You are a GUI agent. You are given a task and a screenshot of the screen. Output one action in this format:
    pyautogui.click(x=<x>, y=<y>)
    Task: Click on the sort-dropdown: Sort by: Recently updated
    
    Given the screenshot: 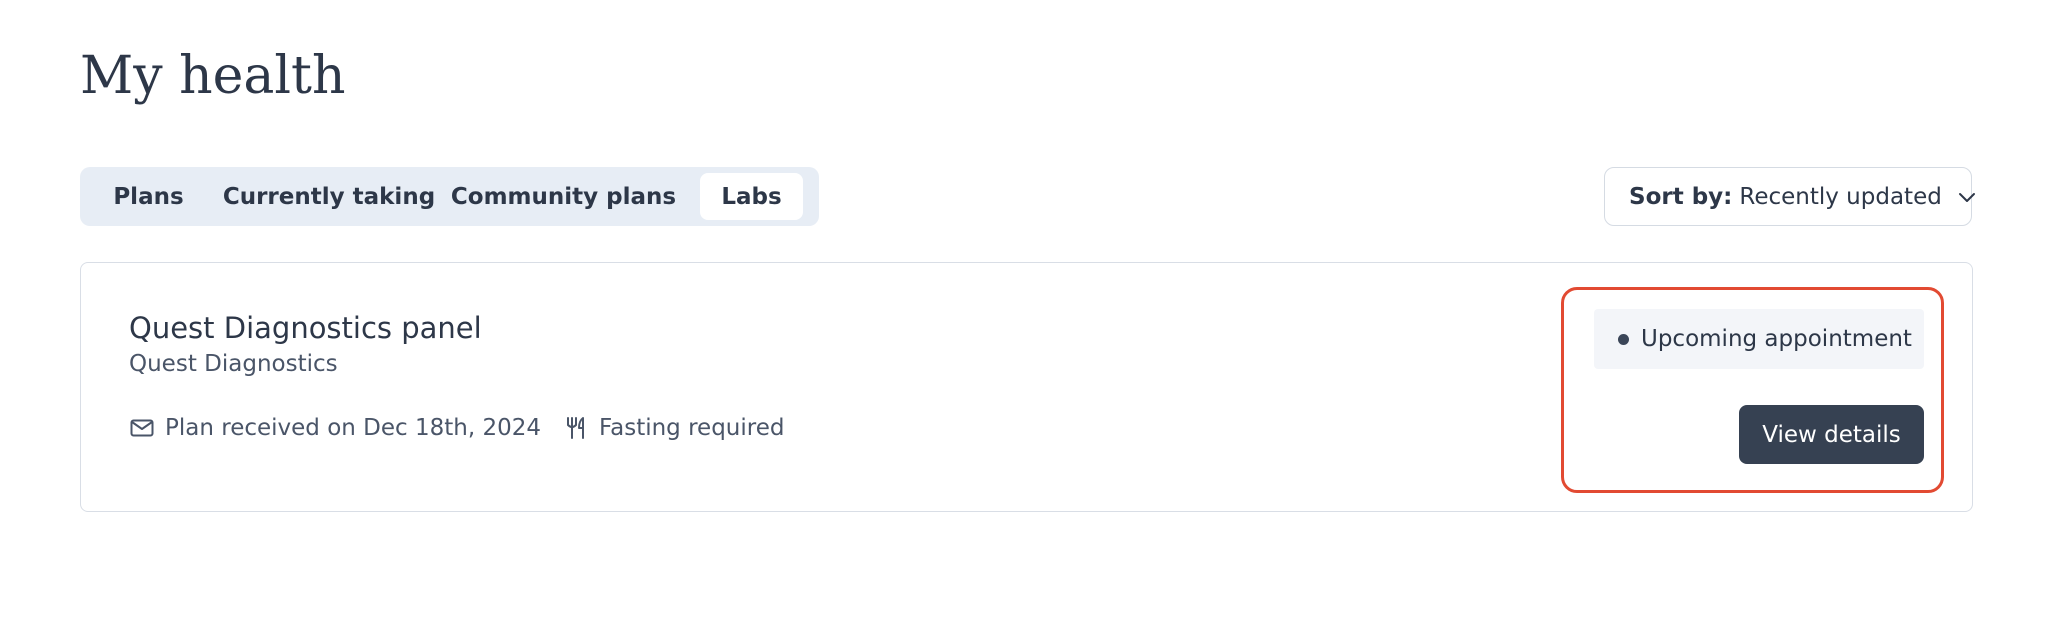 What is the action you would take?
    pyautogui.click(x=1789, y=196)
    